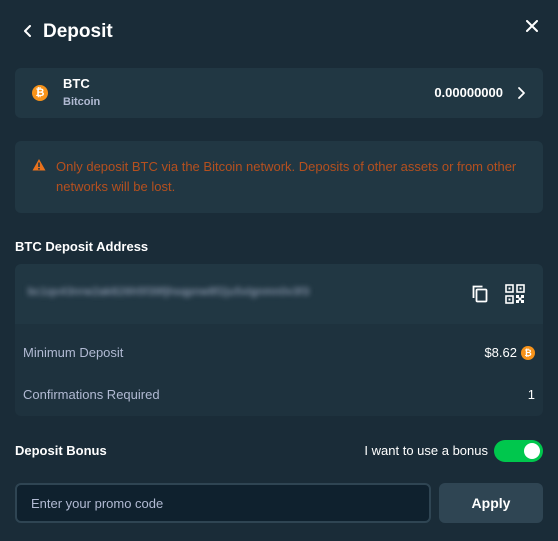  What do you see at coordinates (78, 31) in the screenshot?
I see `page-title: Deposit` at bounding box center [78, 31].